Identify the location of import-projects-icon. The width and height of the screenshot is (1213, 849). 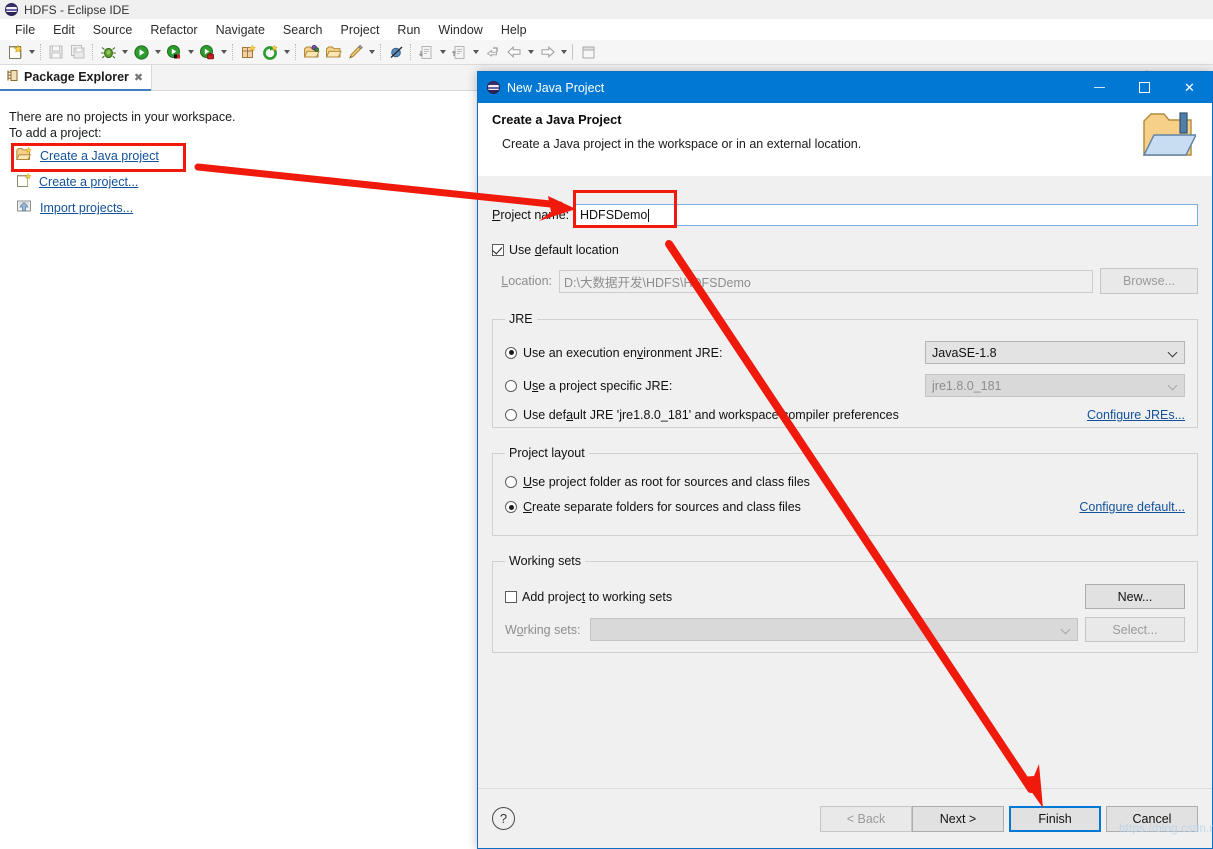
(24, 208).